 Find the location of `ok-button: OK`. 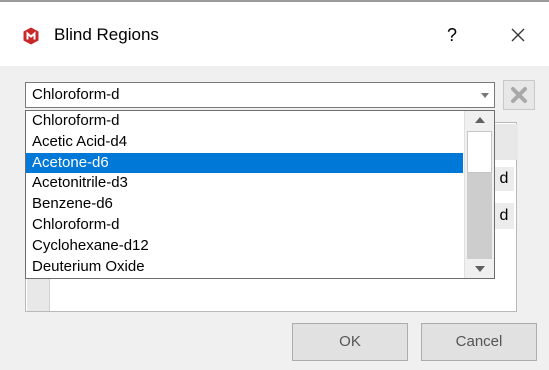

ok-button: OK is located at coordinates (350, 342).